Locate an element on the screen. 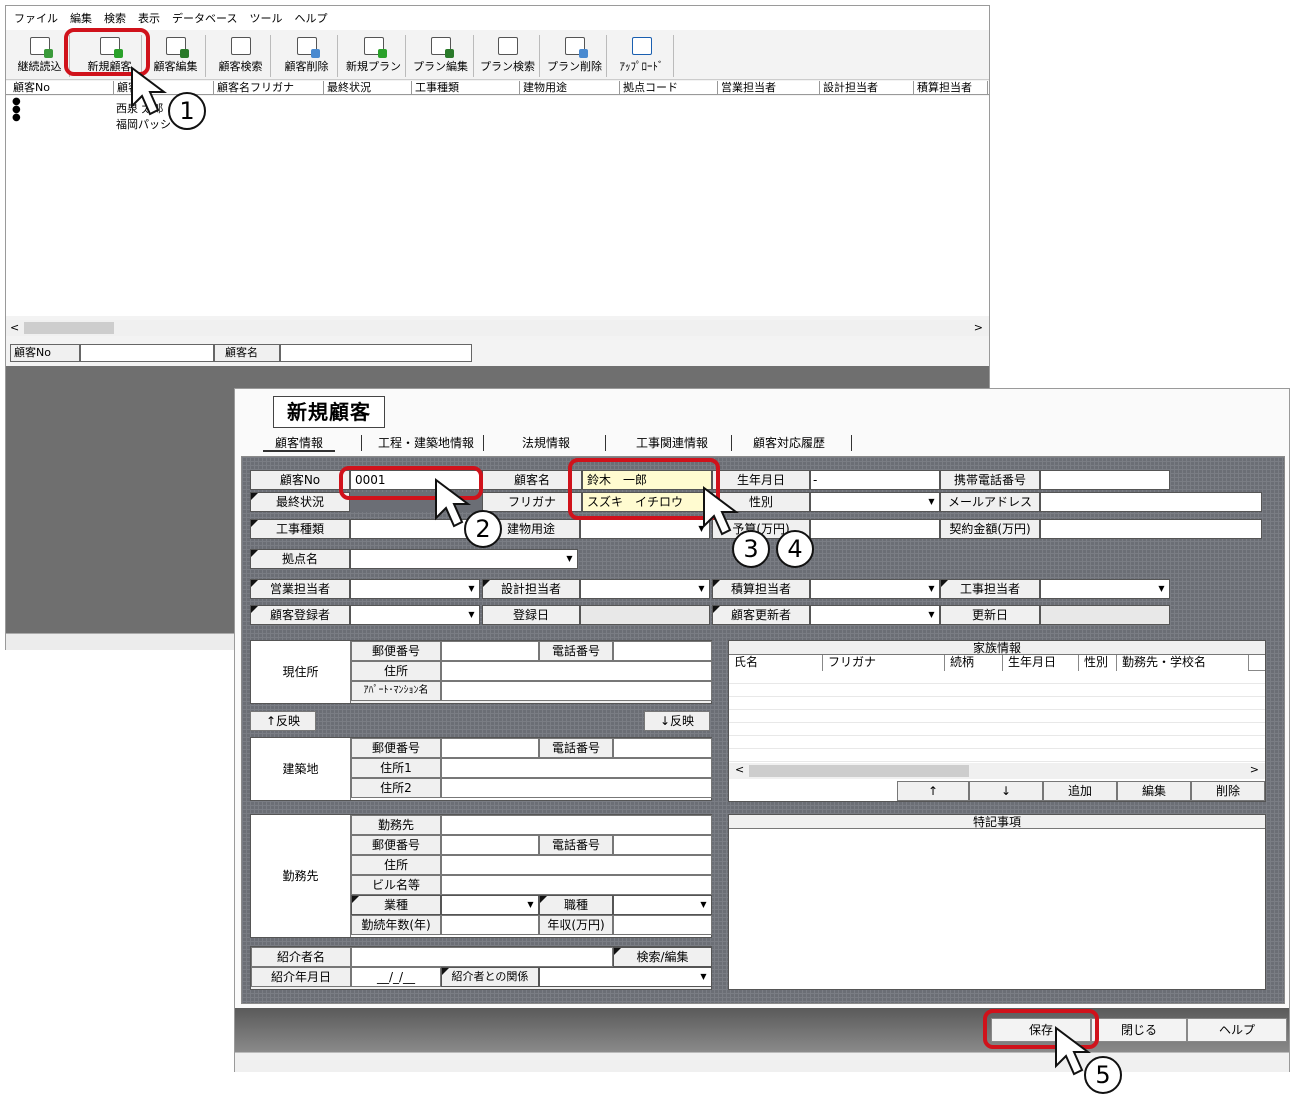 The width and height of the screenshot is (1290, 1097). gender-dropdown is located at coordinates (875, 502).